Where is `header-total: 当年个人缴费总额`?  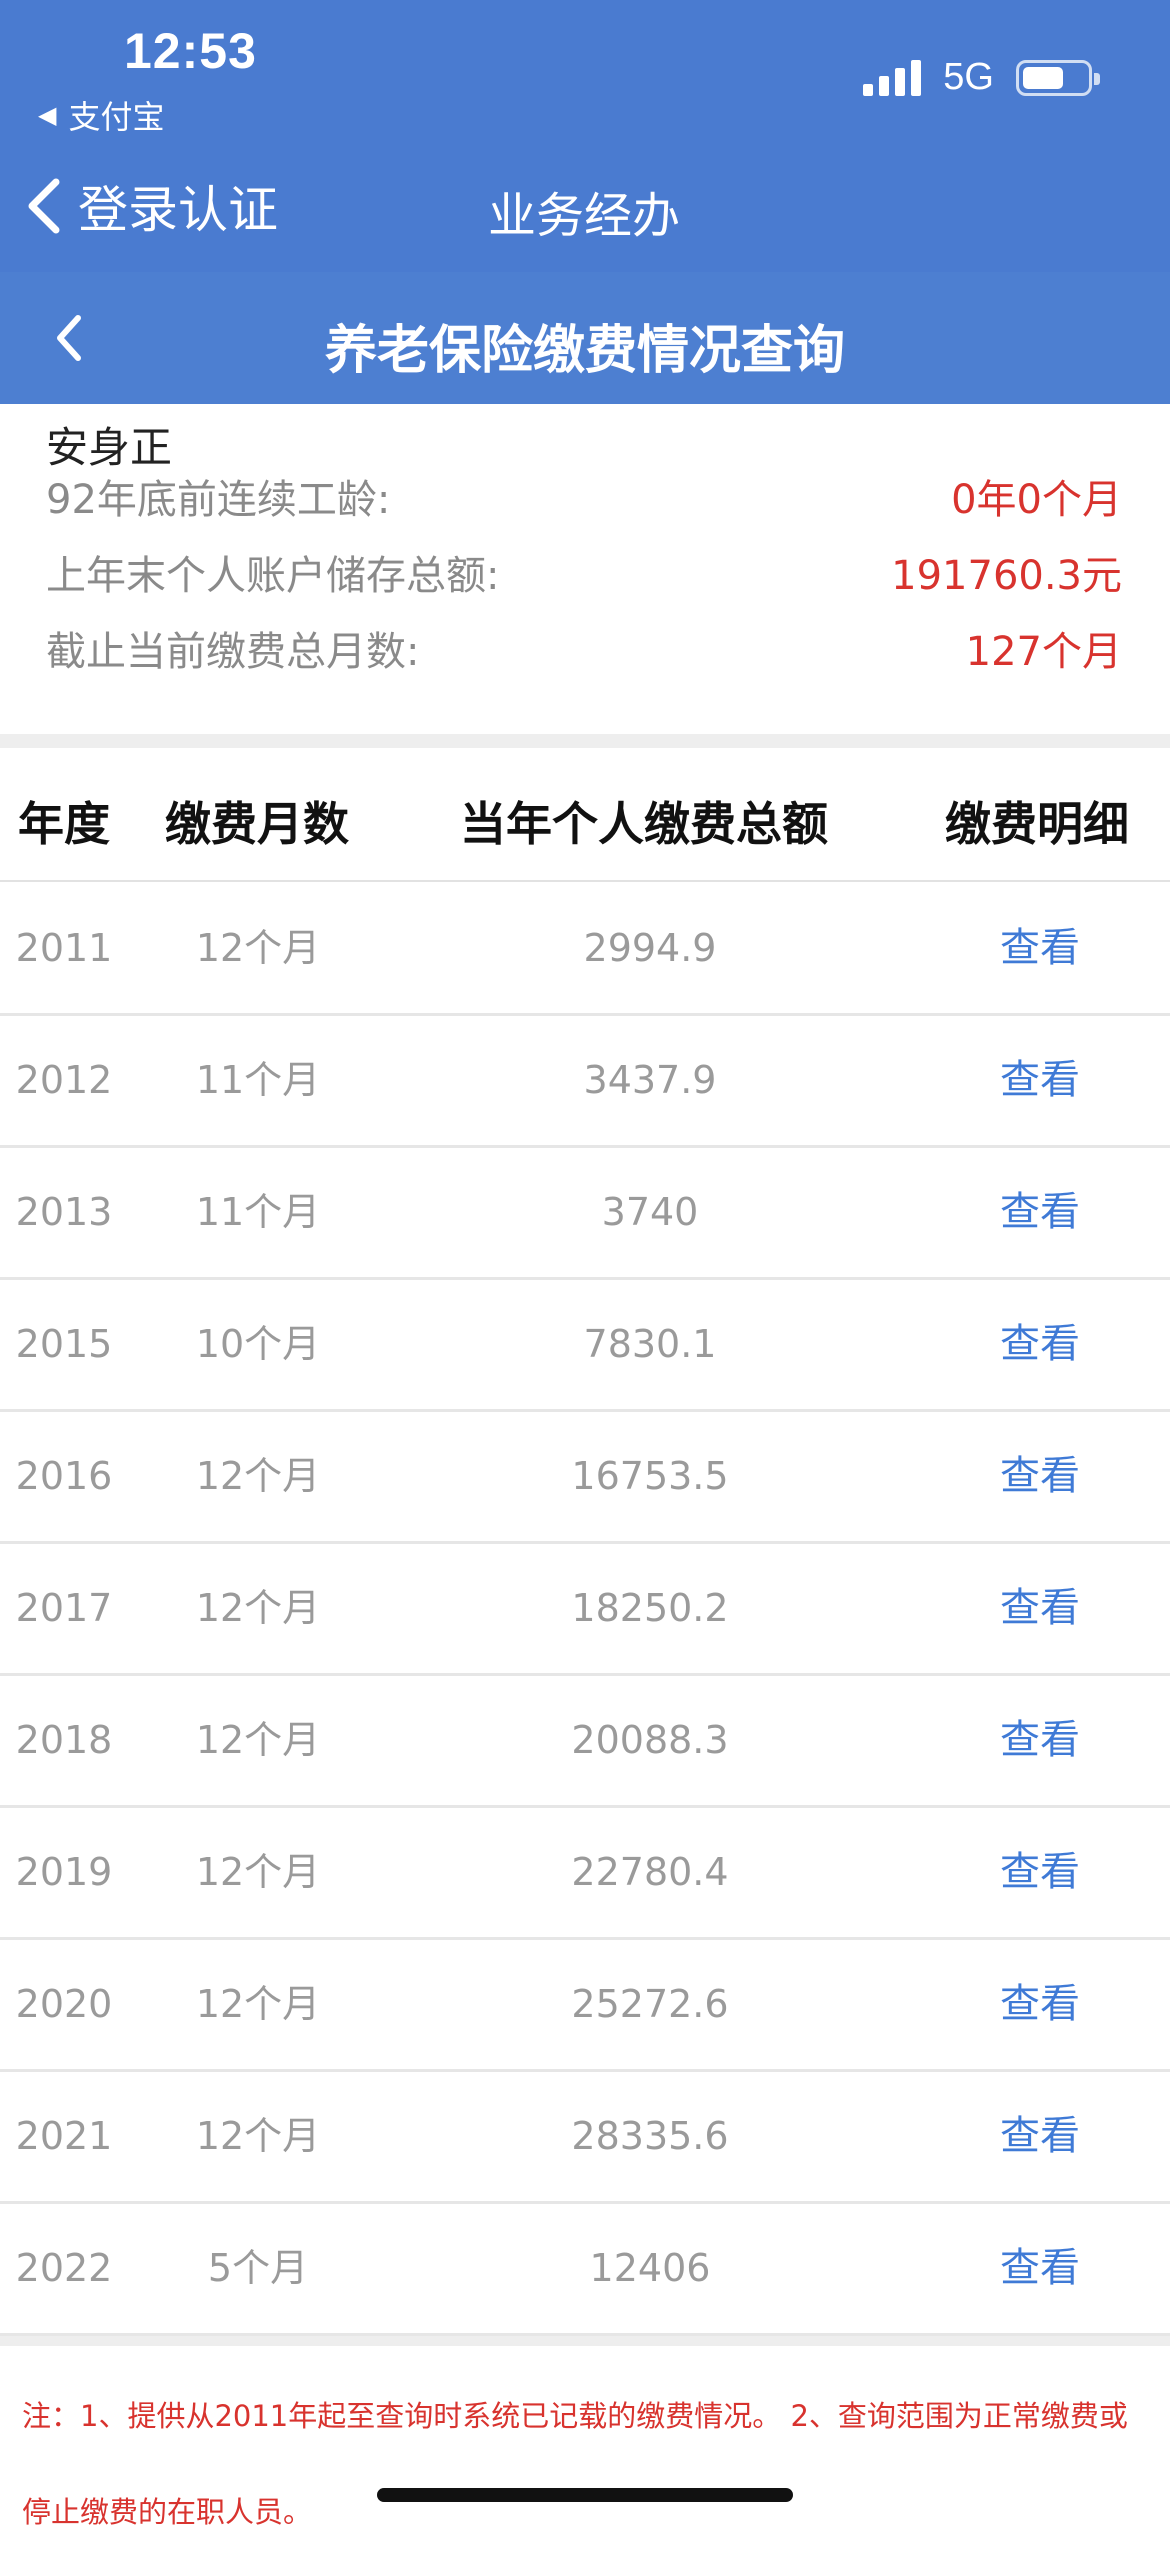
header-total: 当年个人缴费总额 is located at coordinates (644, 824).